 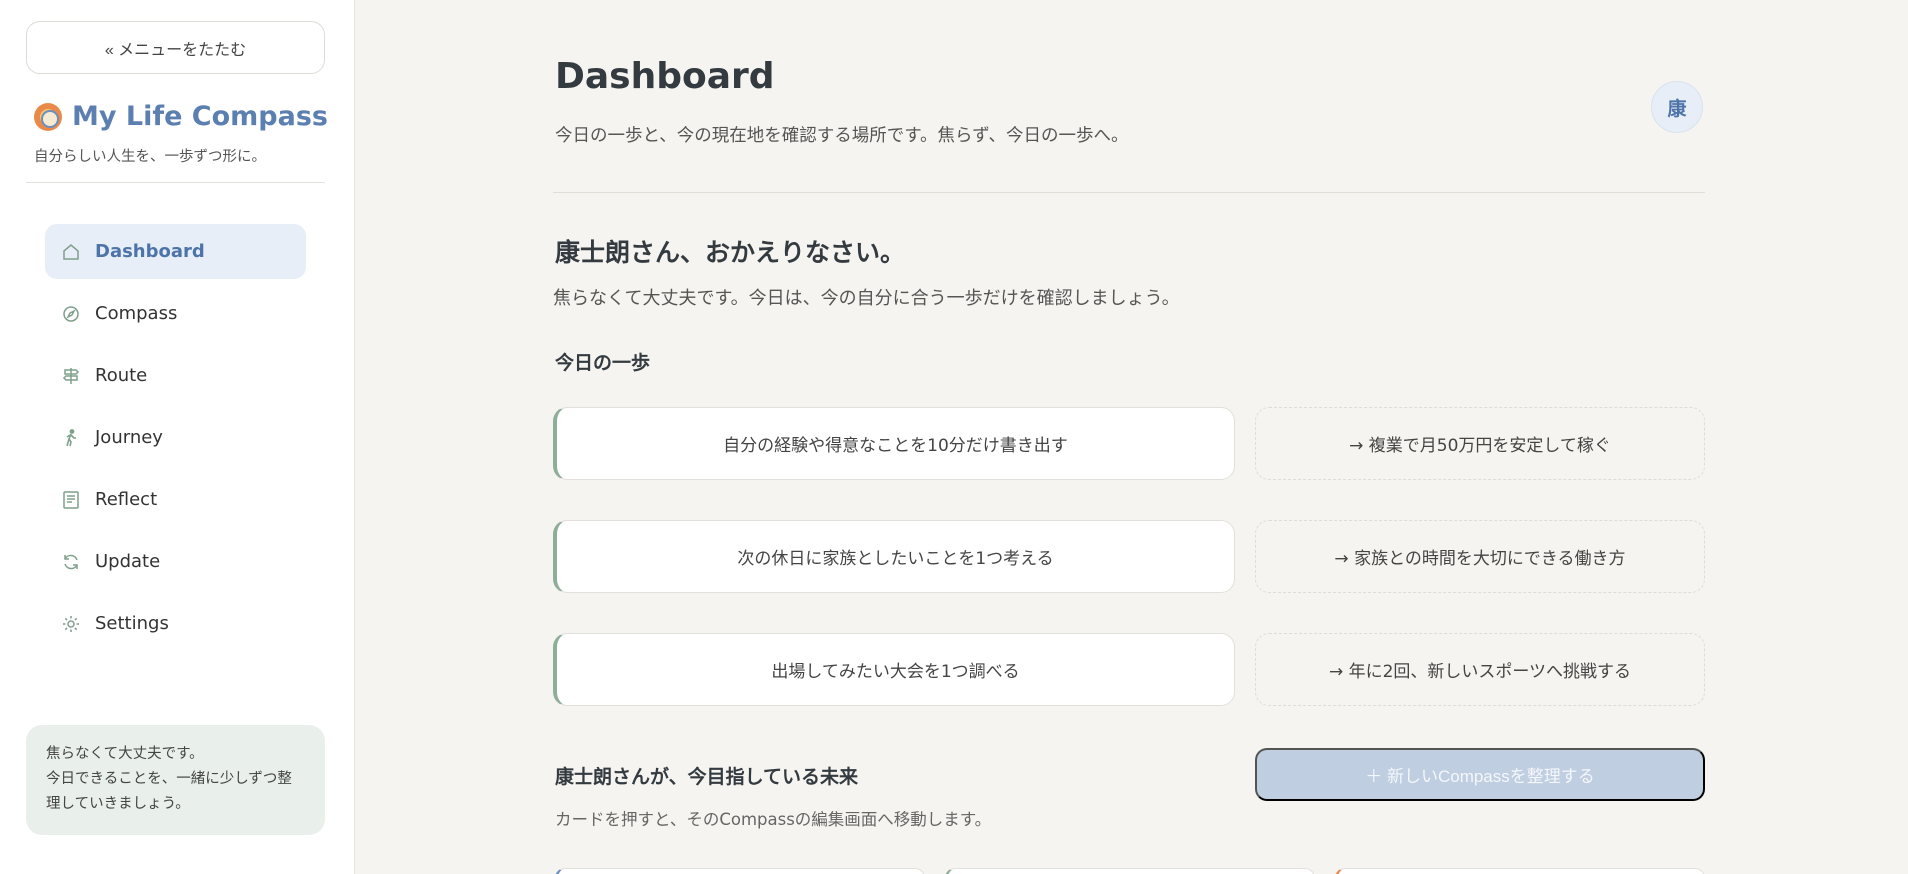 What do you see at coordinates (175, 561) in the screenshot?
I see `sidebar-item-update: Update` at bounding box center [175, 561].